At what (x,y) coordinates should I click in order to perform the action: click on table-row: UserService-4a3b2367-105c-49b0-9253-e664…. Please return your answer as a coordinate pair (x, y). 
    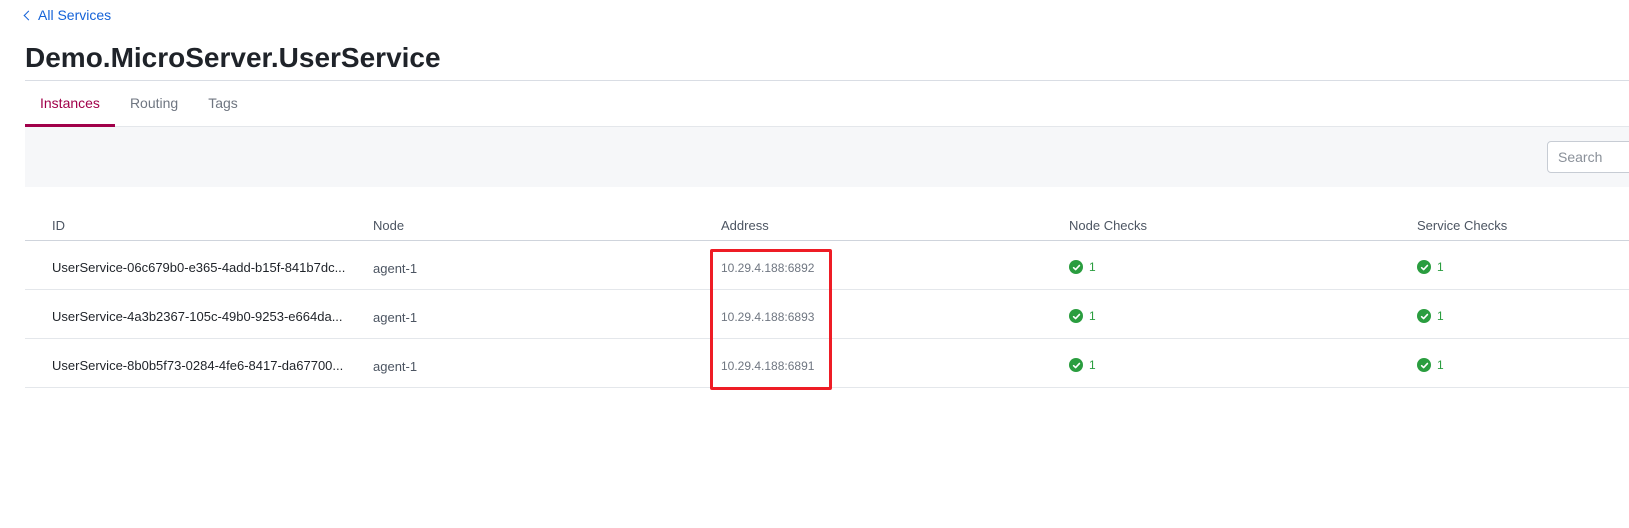
    Looking at the image, I should click on (827, 314).